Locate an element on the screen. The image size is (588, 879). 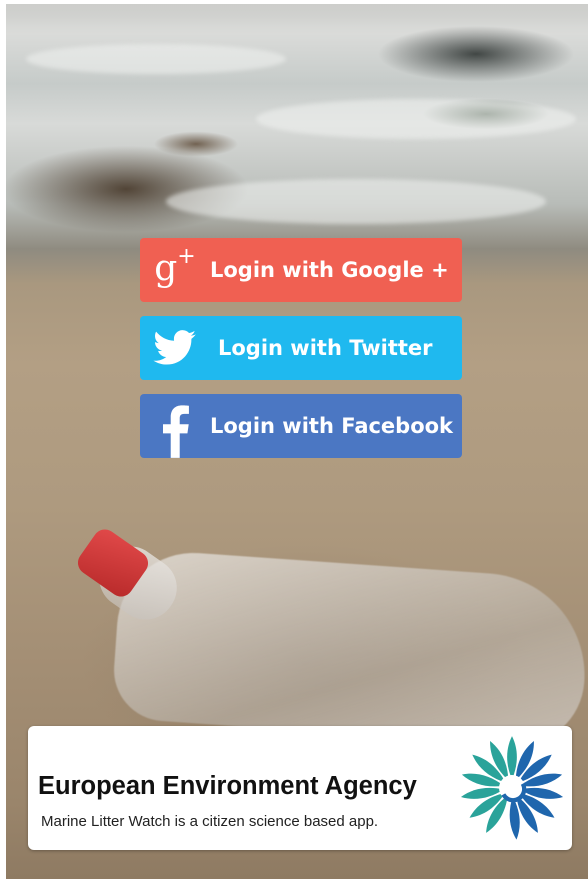
status-bar is located at coordinates (297, 15).